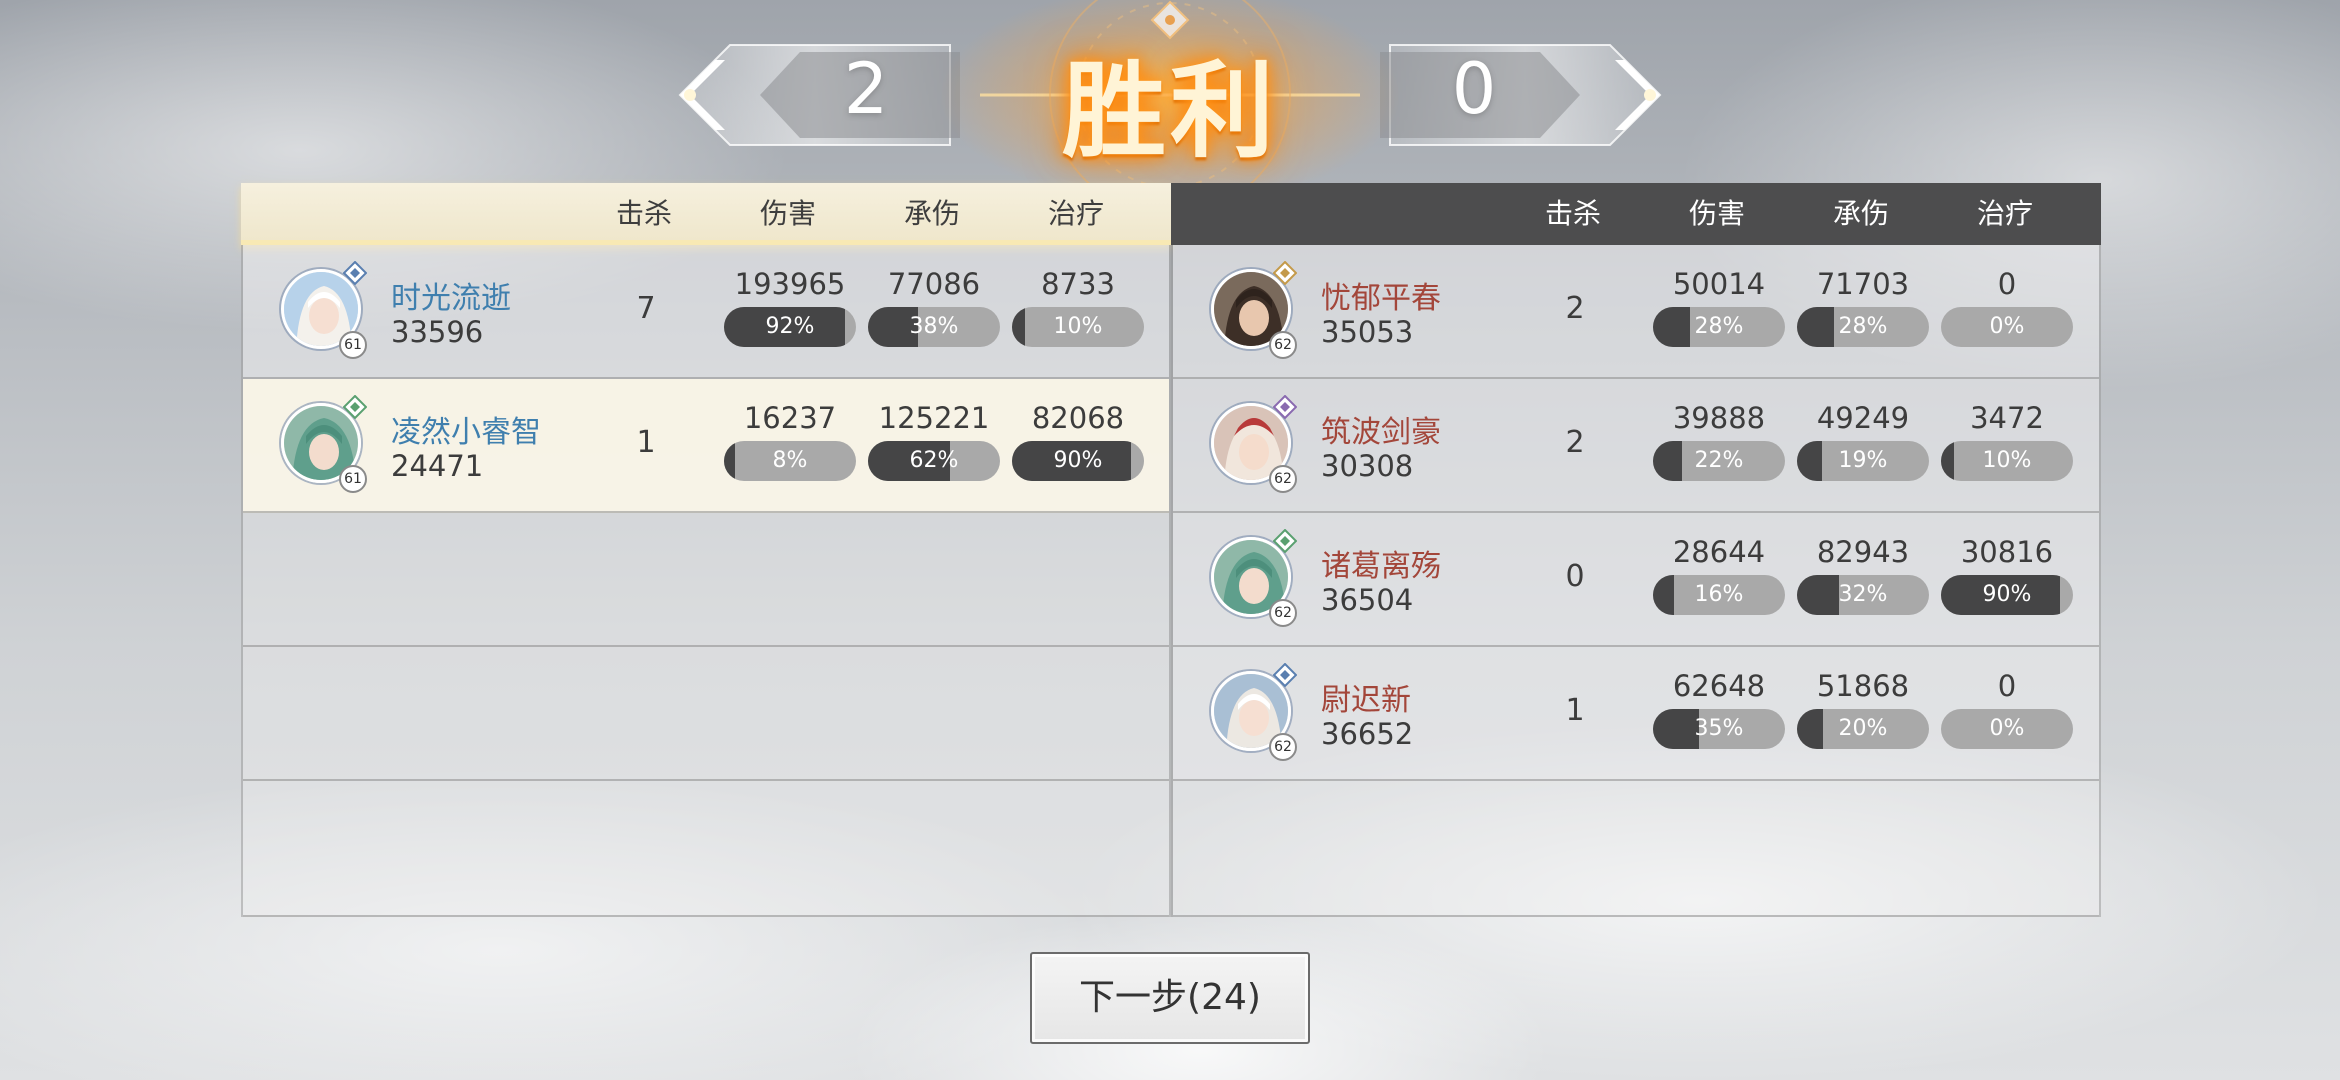 This screenshot has width=2340, height=1080. I want to click on damage-value: 28644, so click(1719, 552).